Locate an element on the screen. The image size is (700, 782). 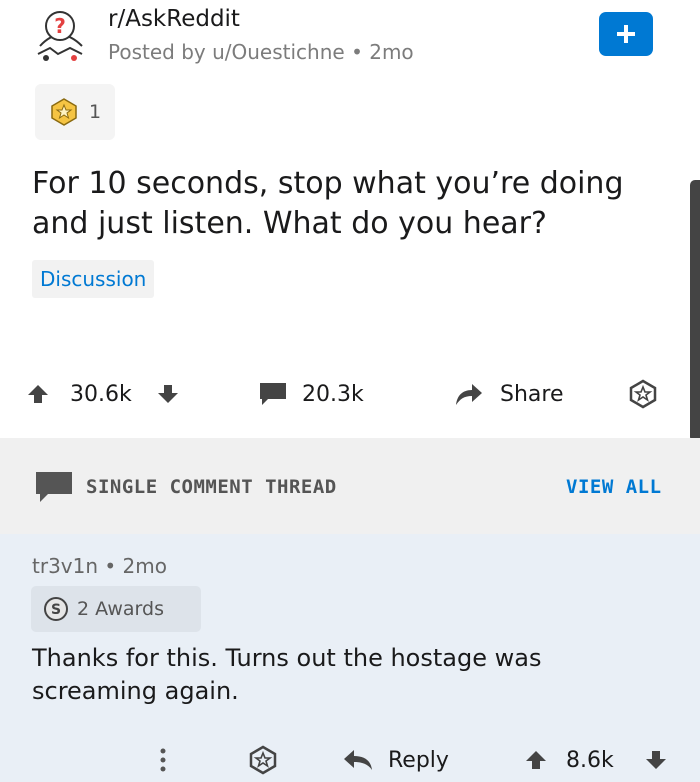
post-downvote-button is located at coordinates (168, 394).